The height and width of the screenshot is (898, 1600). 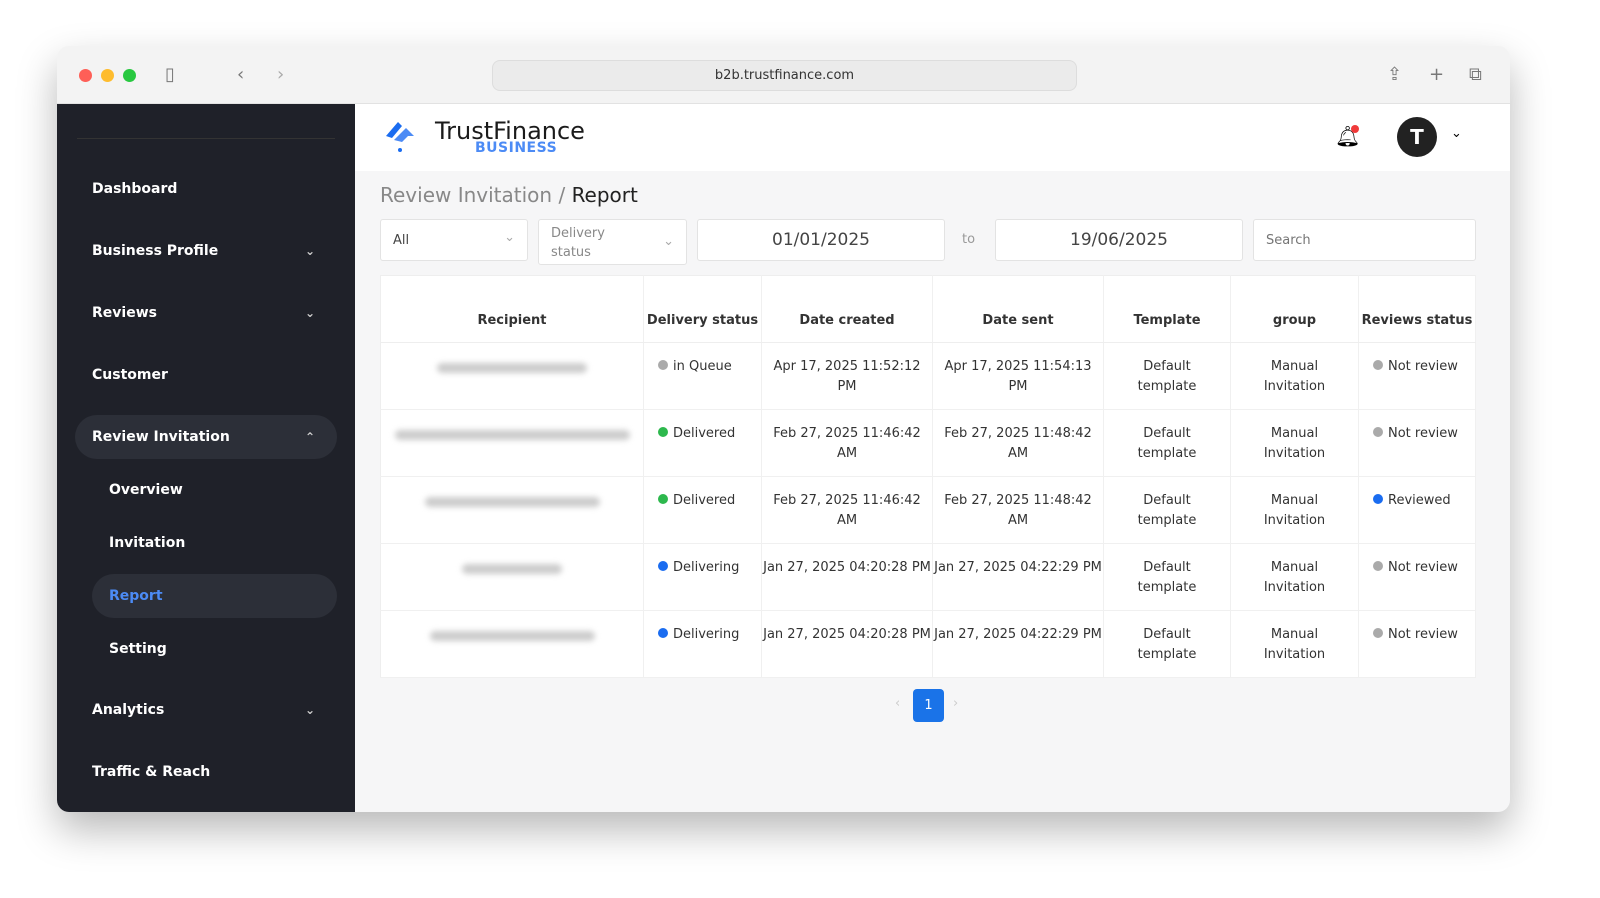 I want to click on sidebar-item-customer: Customer, so click(x=206, y=375).